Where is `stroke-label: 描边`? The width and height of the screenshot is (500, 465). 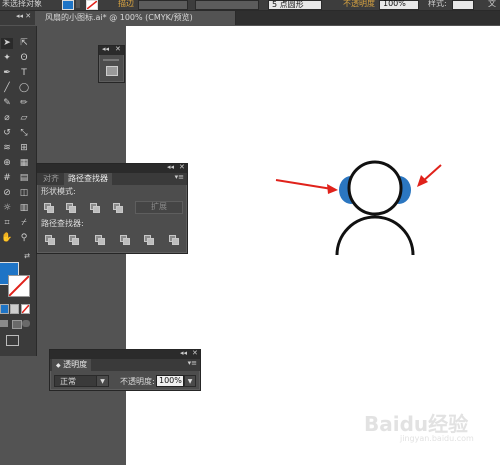 stroke-label: 描边 is located at coordinates (126, 4).